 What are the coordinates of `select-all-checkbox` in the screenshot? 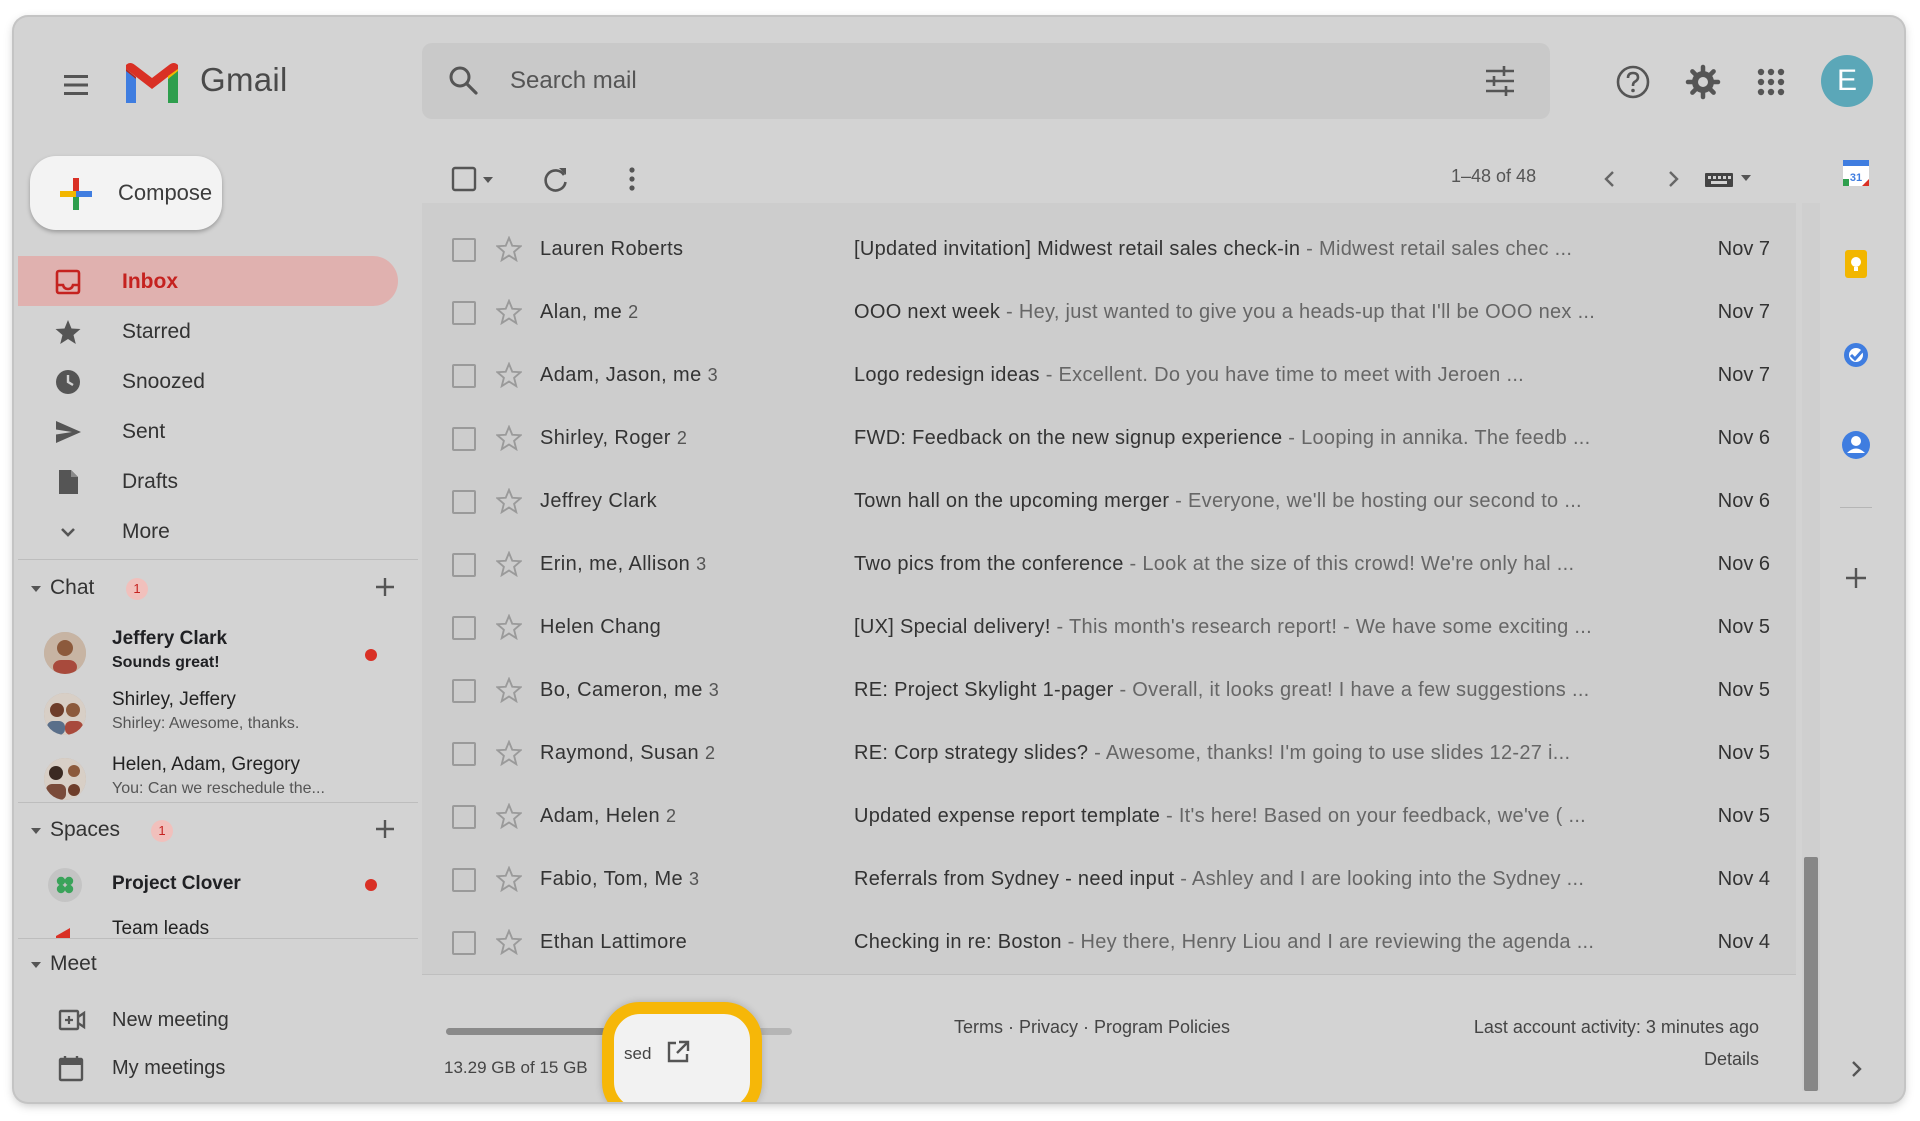 It's located at (475, 179).